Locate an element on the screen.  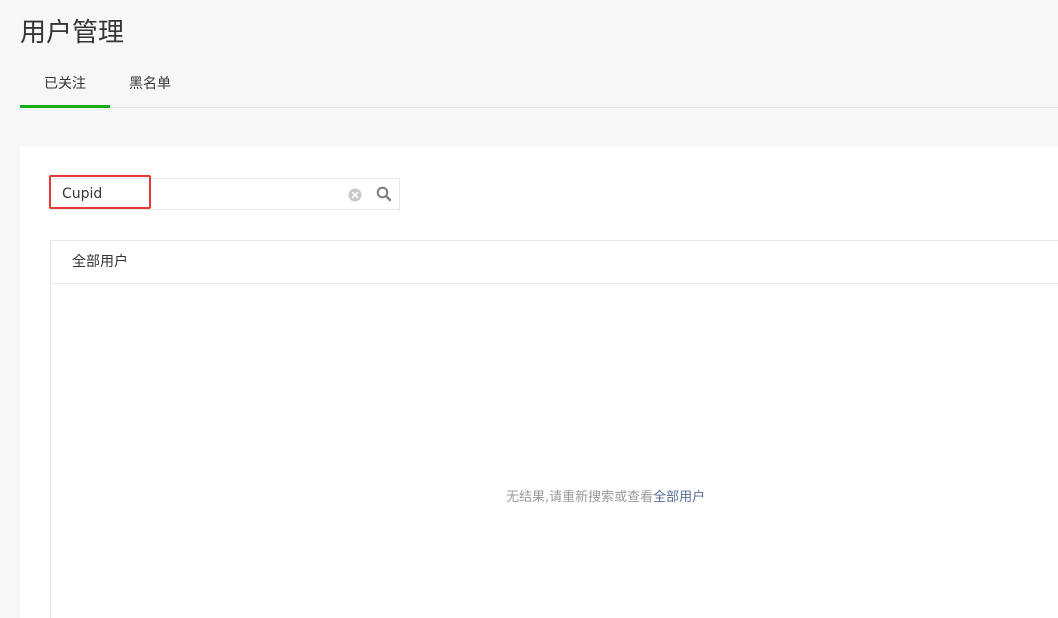
search-input is located at coordinates (196, 194).